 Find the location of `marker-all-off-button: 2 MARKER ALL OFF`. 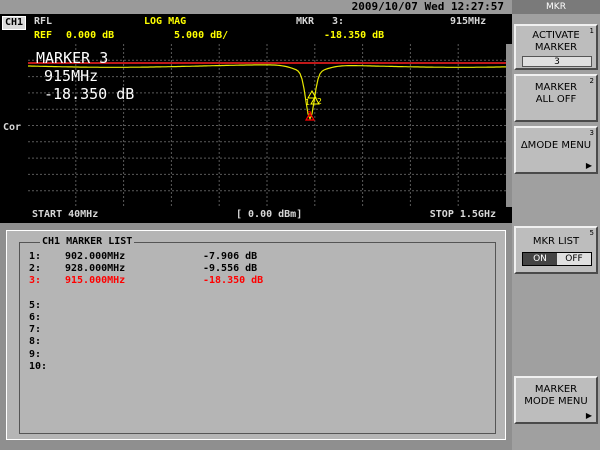

marker-all-off-button: 2 MARKER ALL OFF is located at coordinates (556, 98).